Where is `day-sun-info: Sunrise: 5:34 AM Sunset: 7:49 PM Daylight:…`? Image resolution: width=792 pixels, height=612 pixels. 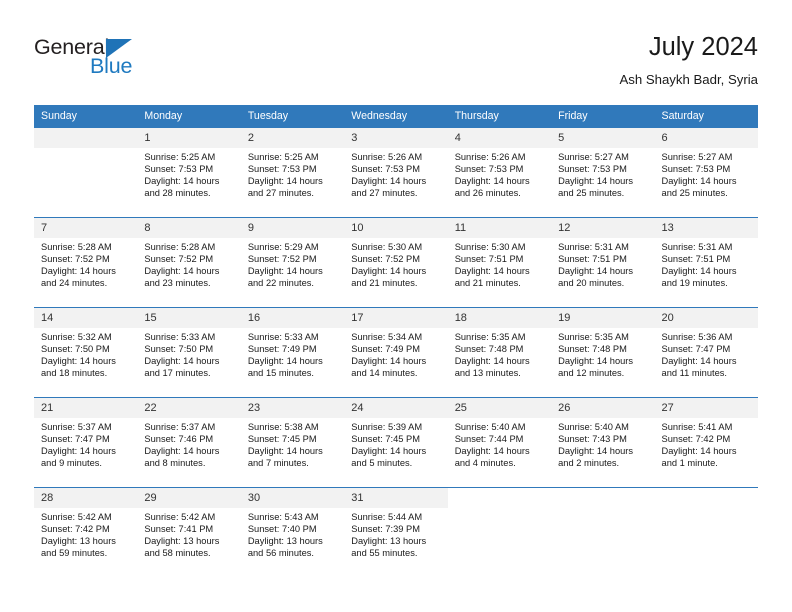
day-sun-info: Sunrise: 5:34 AM Sunset: 7:49 PM Daylight:… is located at coordinates (395, 354).